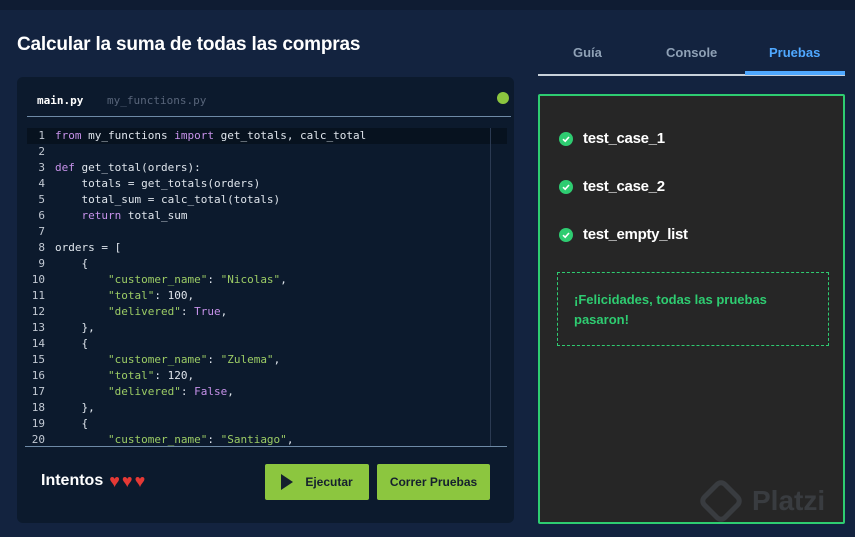 The width and height of the screenshot is (855, 537). I want to click on code-line: 4 totals = get_totals(orders), so click(267, 184).